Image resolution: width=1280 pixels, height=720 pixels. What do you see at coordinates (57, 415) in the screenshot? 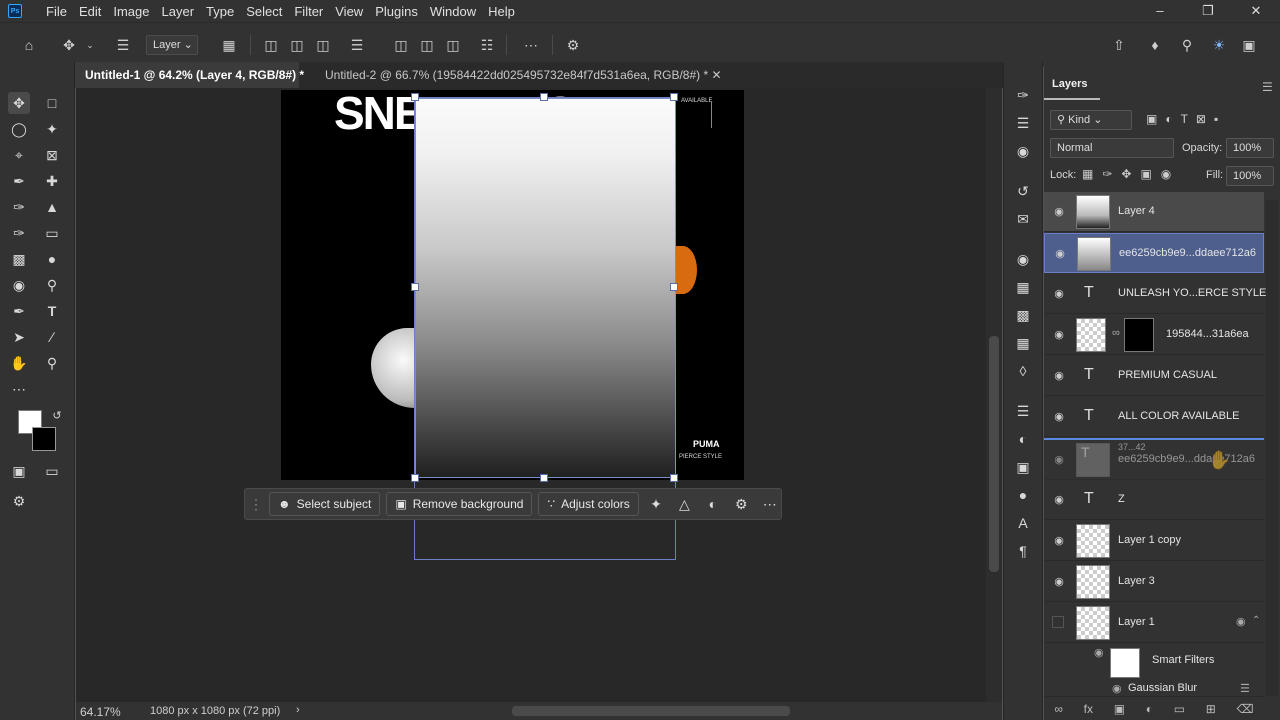
I see `swap-colors-icon: ↺` at bounding box center [57, 415].